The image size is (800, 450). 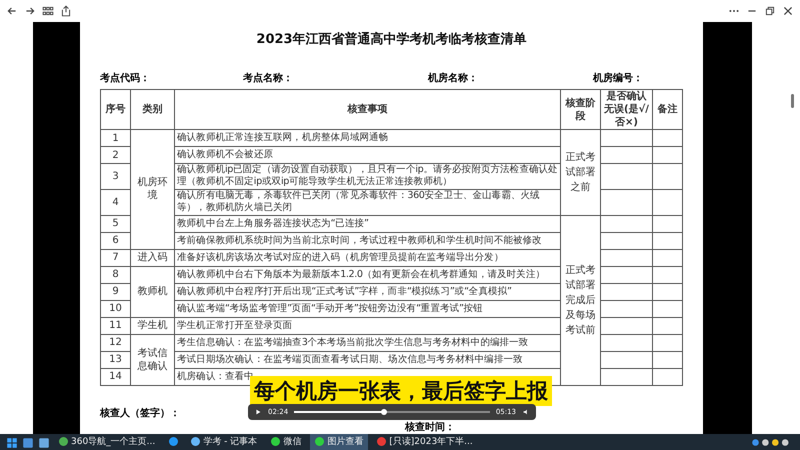 What do you see at coordinates (115, 110) in the screenshot?
I see `column-header: 序号` at bounding box center [115, 110].